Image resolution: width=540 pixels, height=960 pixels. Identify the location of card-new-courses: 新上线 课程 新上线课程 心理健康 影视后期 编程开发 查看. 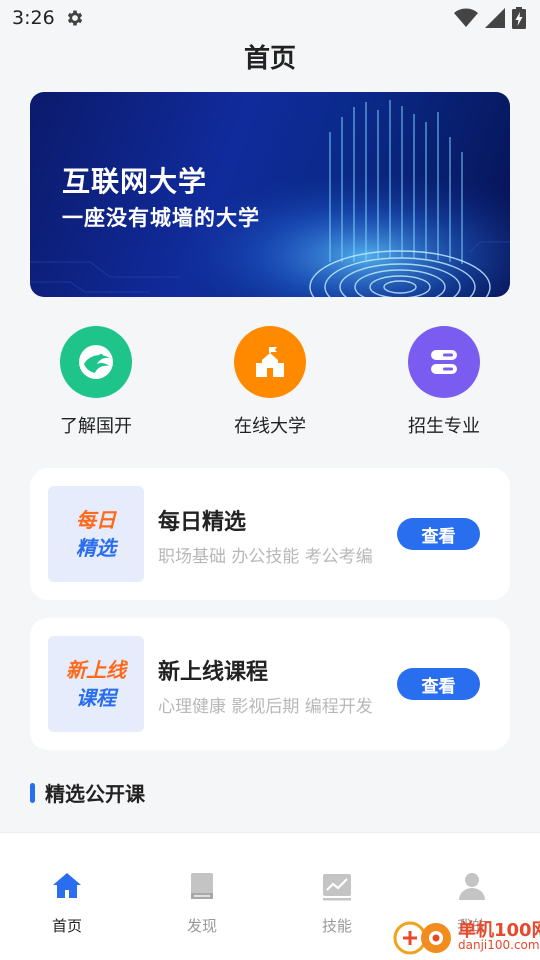
(270, 684).